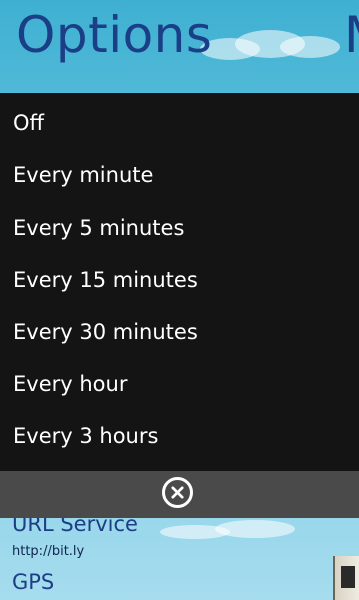 The height and width of the screenshot is (600, 359). What do you see at coordinates (346, 578) in the screenshot?
I see `landmark-image` at bounding box center [346, 578].